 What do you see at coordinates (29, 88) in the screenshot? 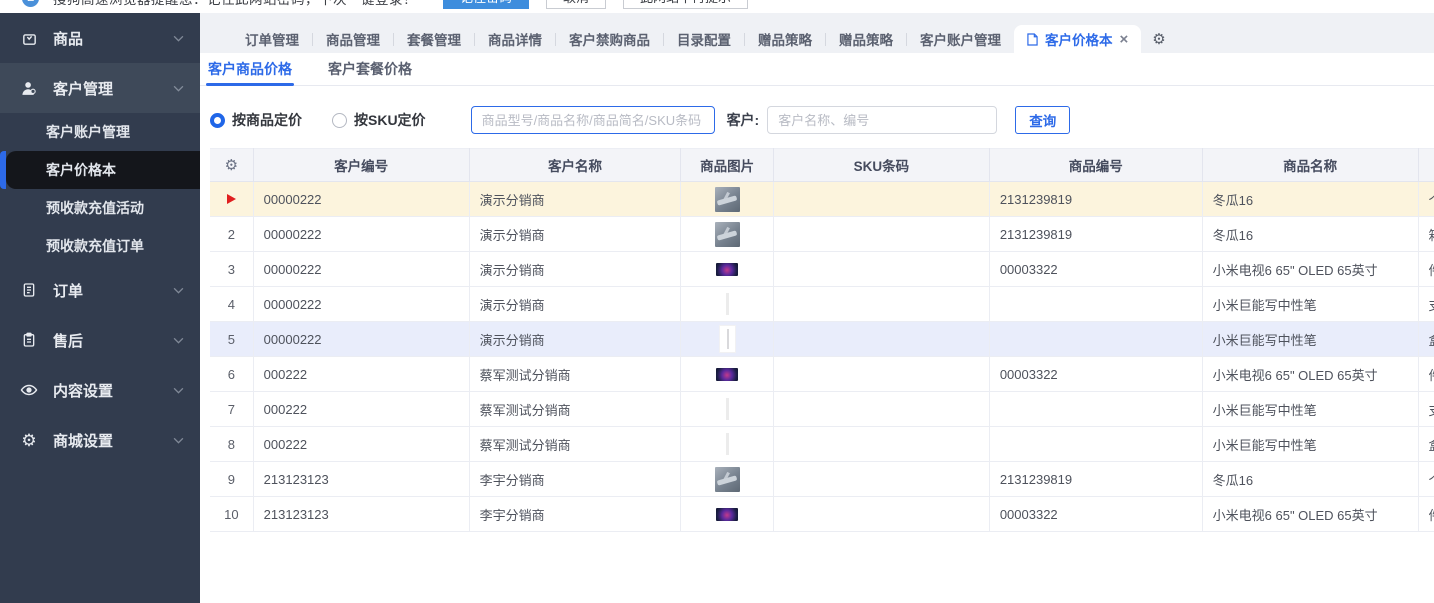
I see `user-icon` at bounding box center [29, 88].